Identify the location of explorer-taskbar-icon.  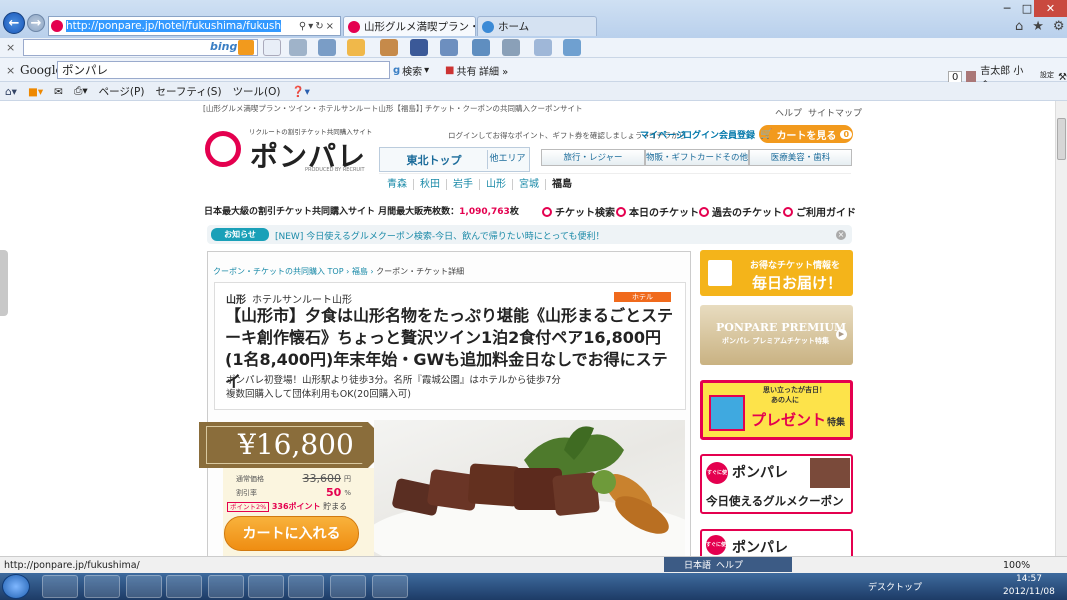
(102, 586).